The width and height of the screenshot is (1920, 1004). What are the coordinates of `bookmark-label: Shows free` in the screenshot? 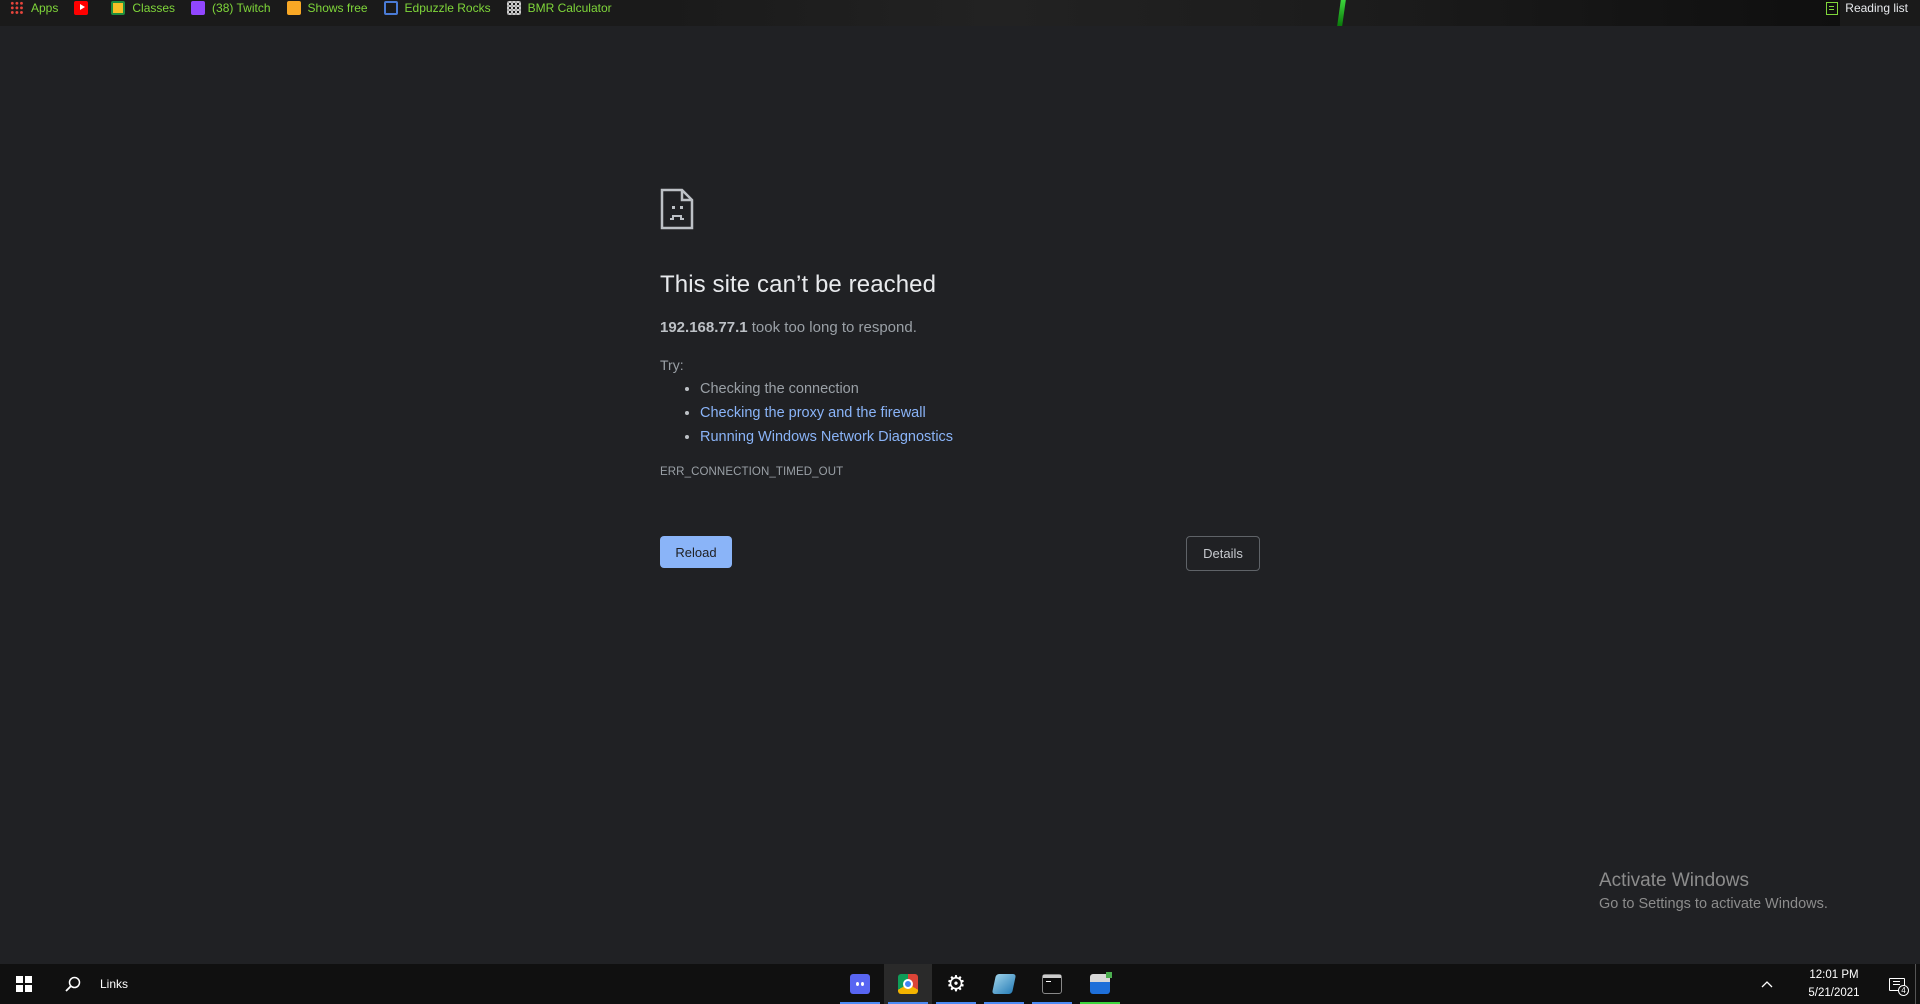 It's located at (337, 8).